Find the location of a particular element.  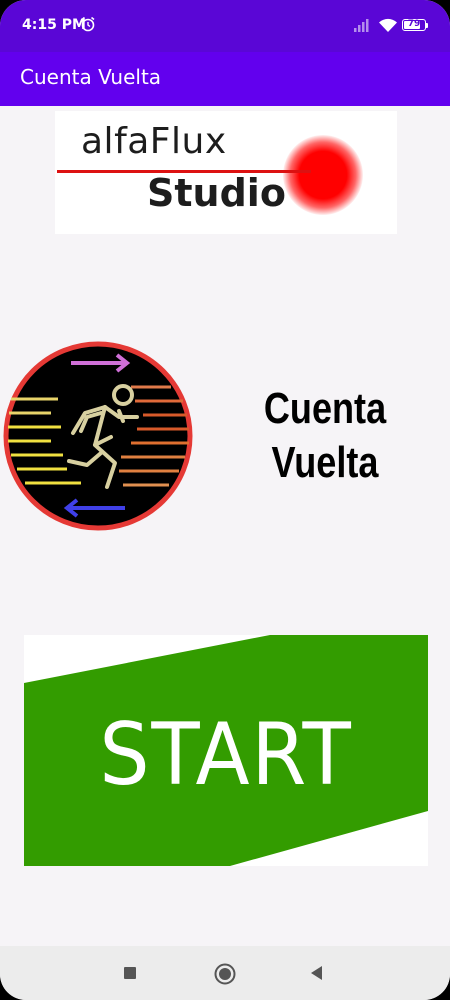

app-title: Cuenta Vuelta is located at coordinates (91, 77).